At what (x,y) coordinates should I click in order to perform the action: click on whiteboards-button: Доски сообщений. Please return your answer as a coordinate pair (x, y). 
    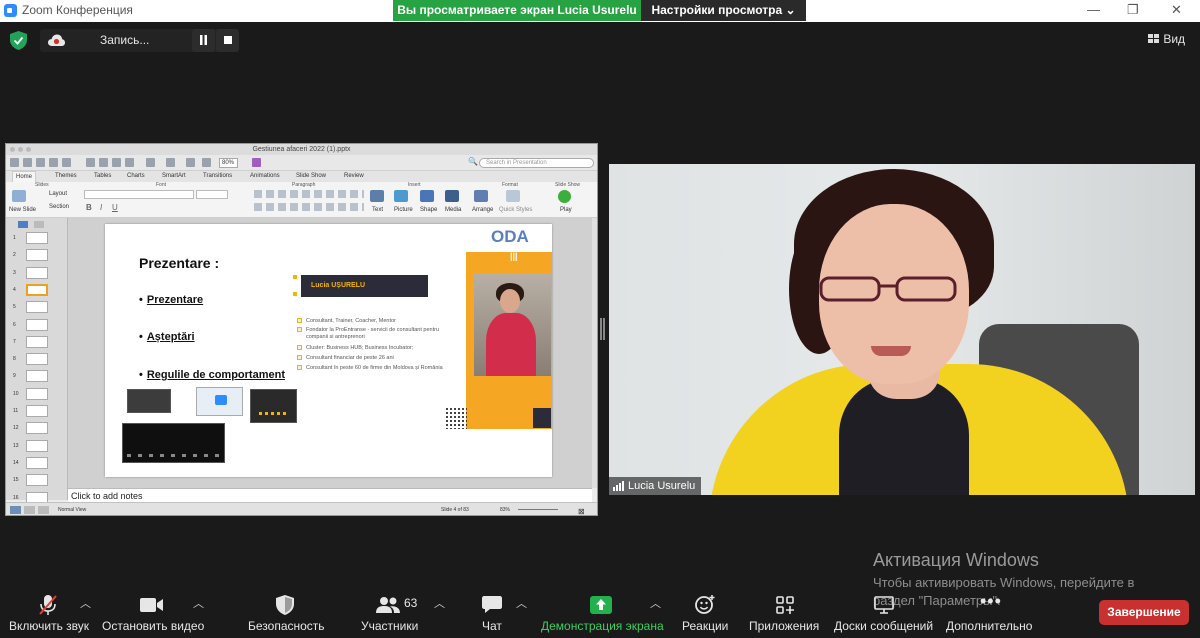
    Looking at the image, I should click on (884, 611).